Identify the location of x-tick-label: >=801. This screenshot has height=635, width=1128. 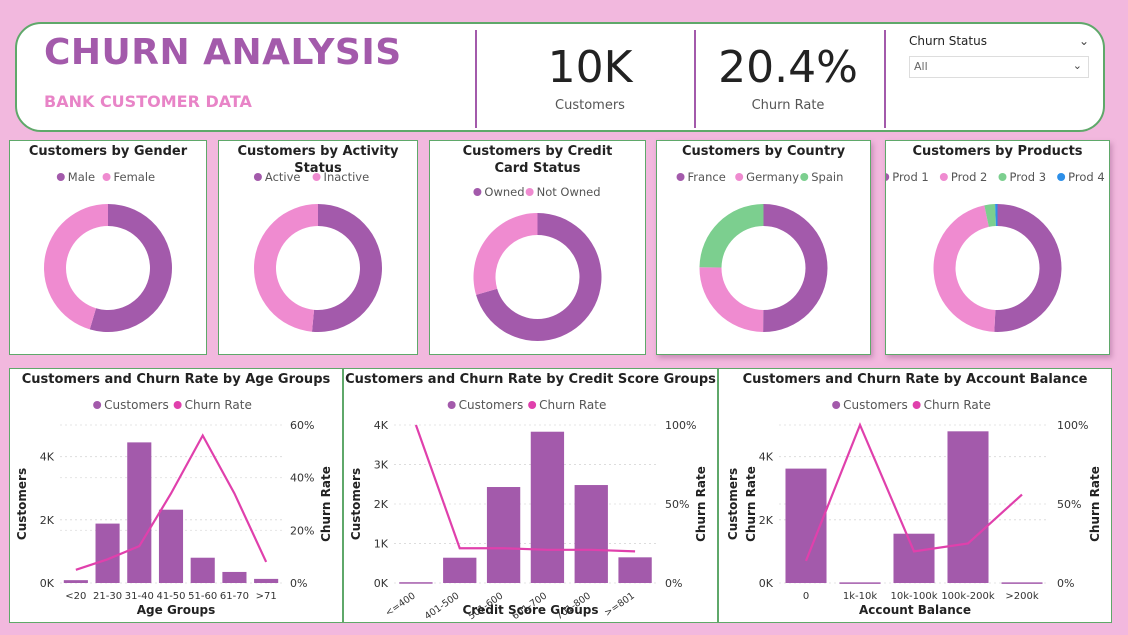
(620, 604).